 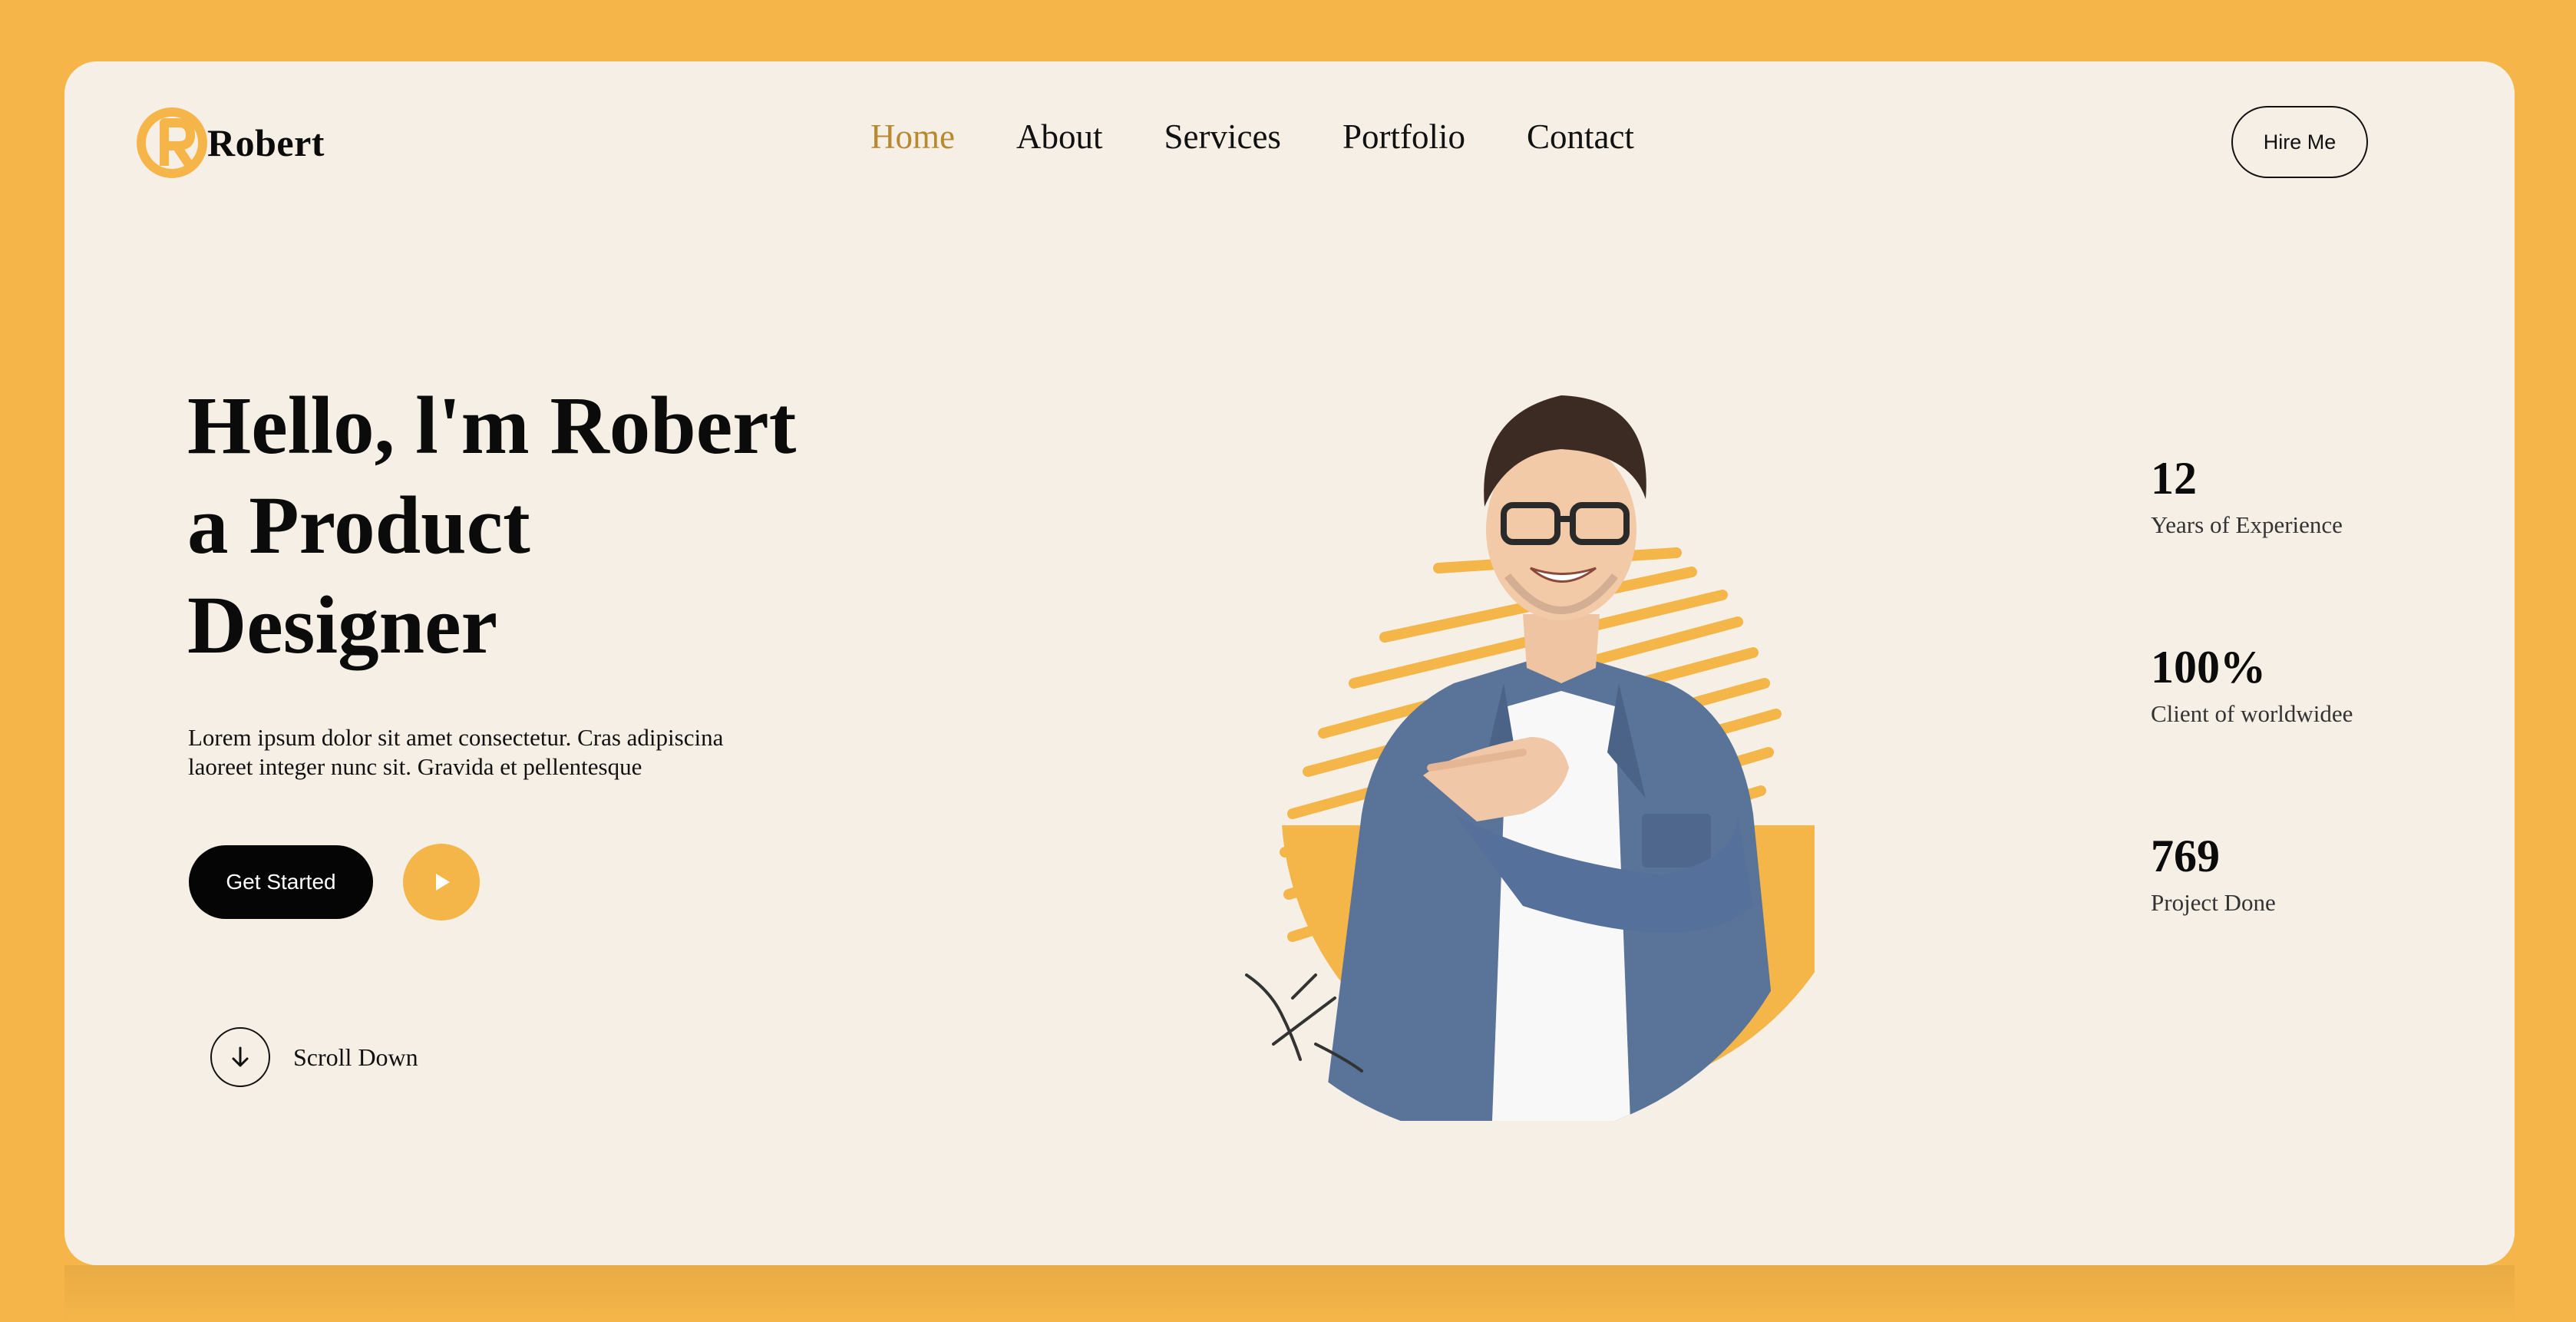 What do you see at coordinates (1222, 137) in the screenshot?
I see `nav-services: Services` at bounding box center [1222, 137].